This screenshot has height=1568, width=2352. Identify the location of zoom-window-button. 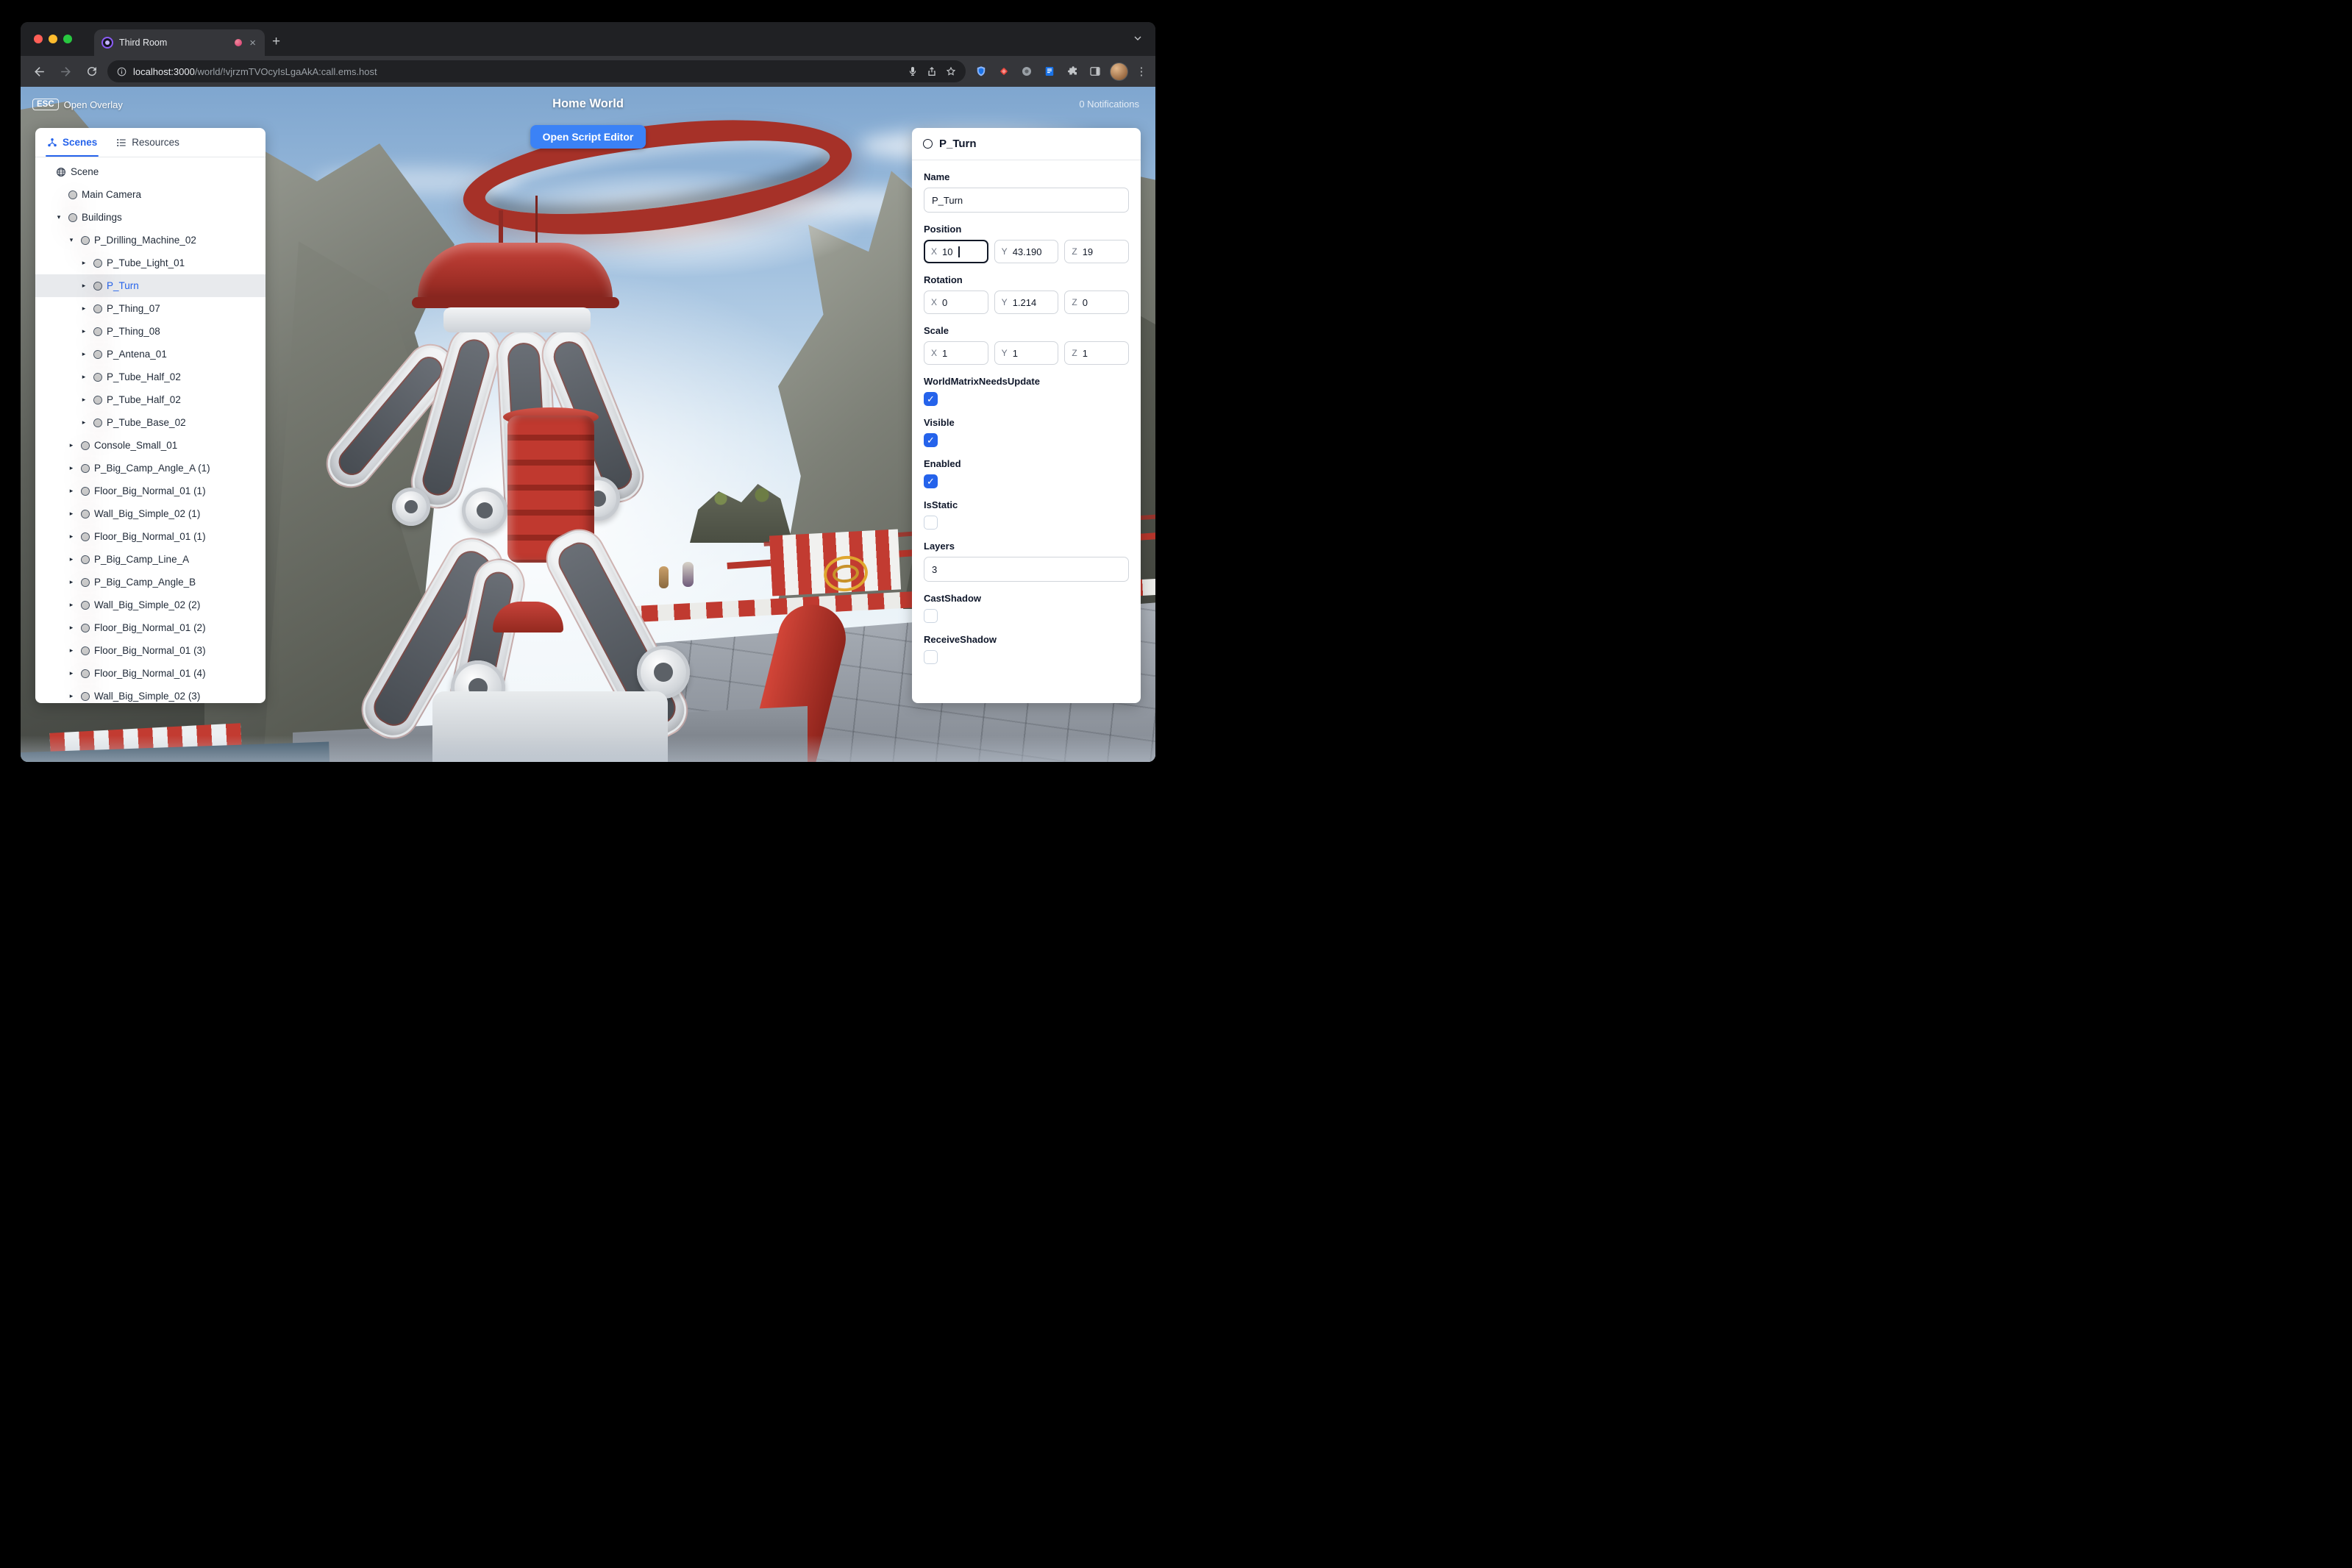
(67, 39).